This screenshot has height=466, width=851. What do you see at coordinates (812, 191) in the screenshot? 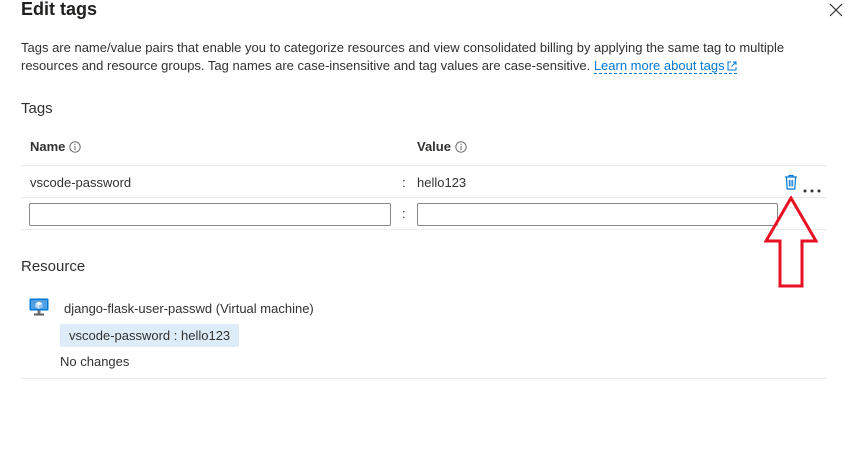
I see `more-icon` at bounding box center [812, 191].